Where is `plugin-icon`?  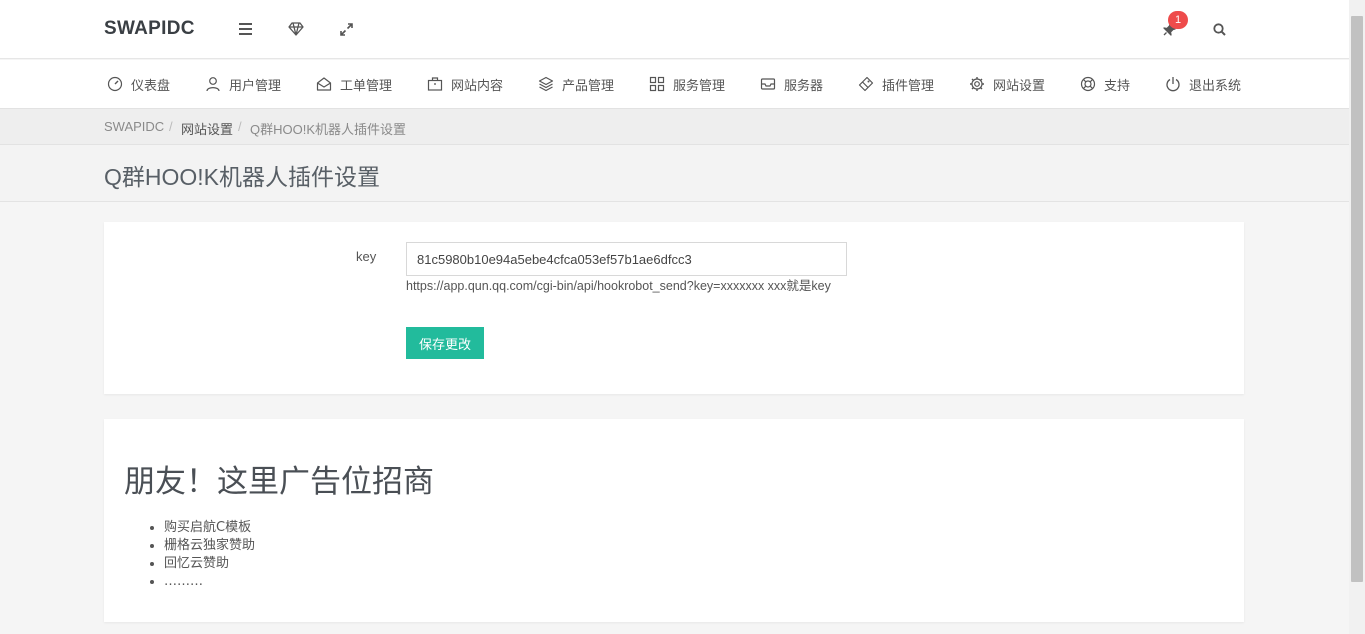
plugin-icon is located at coordinates (866, 84).